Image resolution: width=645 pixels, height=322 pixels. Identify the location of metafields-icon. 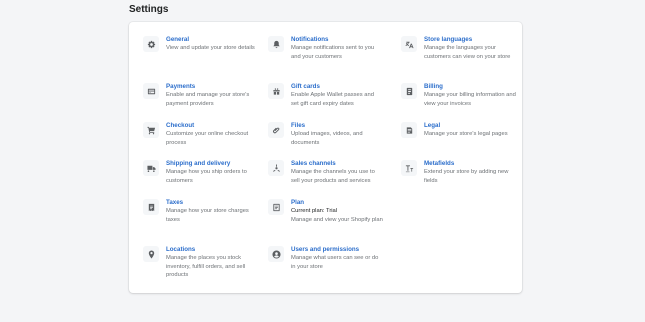
(409, 168).